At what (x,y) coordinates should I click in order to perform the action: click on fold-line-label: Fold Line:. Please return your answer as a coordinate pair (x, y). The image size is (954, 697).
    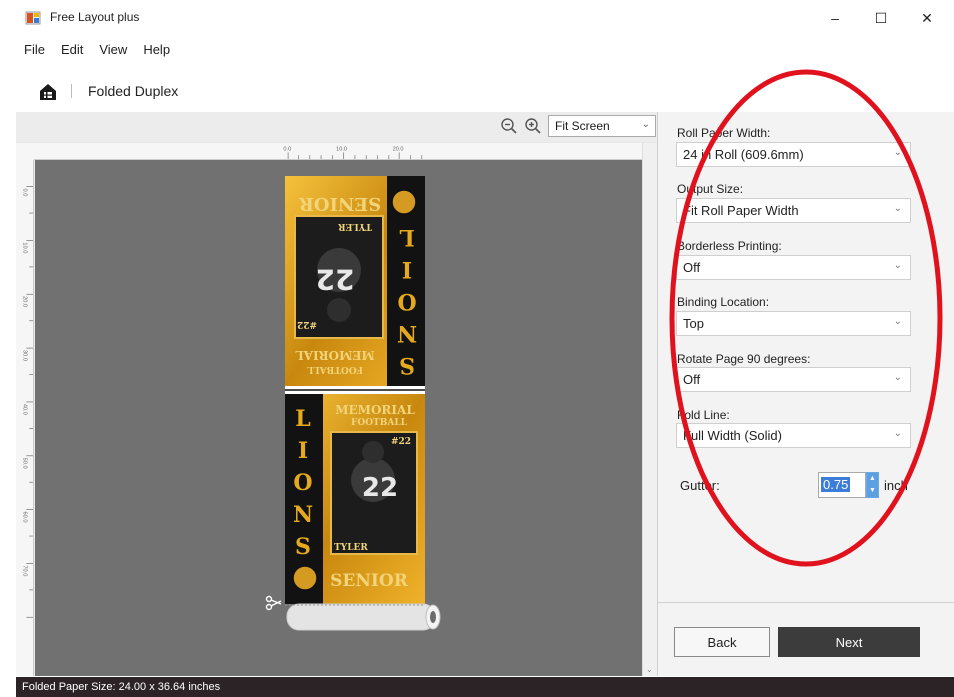
    Looking at the image, I should click on (703, 415).